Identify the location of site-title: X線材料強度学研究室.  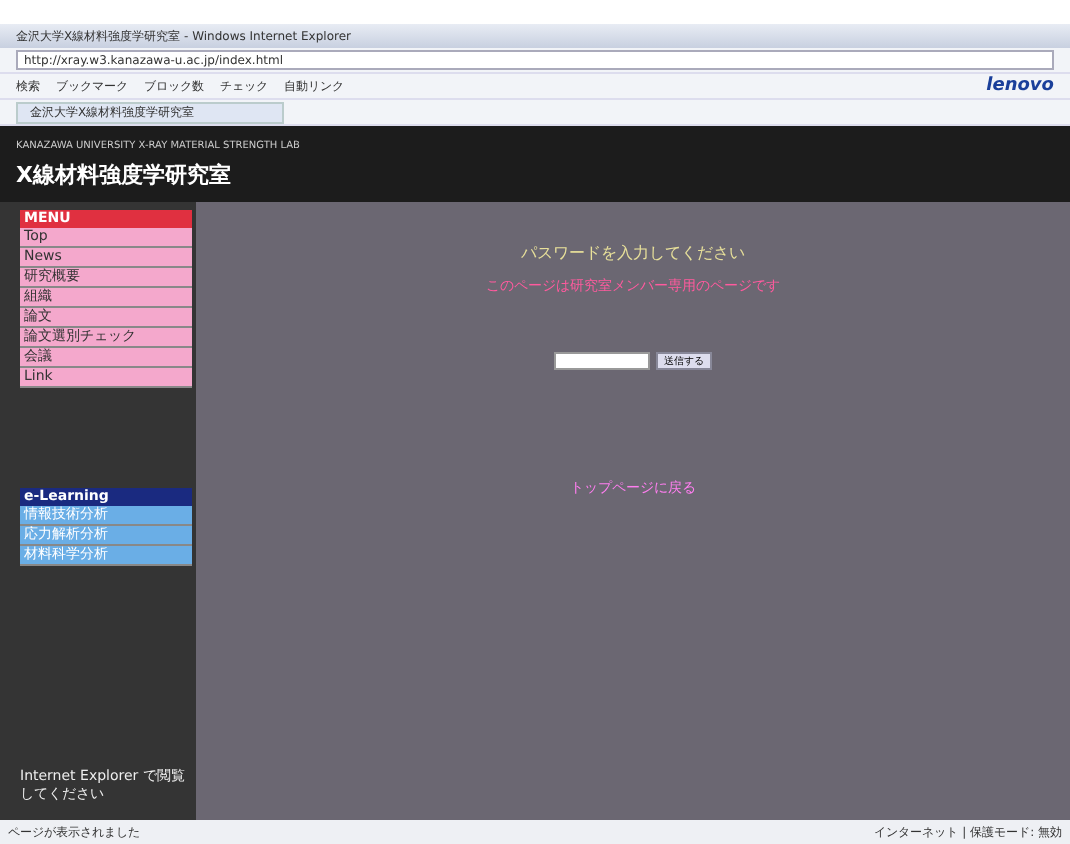
(124, 174).